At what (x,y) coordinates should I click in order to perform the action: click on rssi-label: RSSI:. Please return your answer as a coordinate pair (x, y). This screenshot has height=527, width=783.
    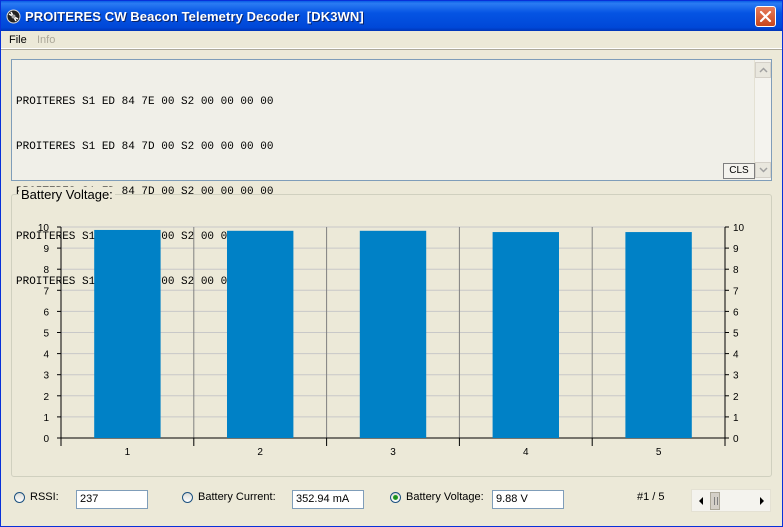
    Looking at the image, I should click on (44, 497).